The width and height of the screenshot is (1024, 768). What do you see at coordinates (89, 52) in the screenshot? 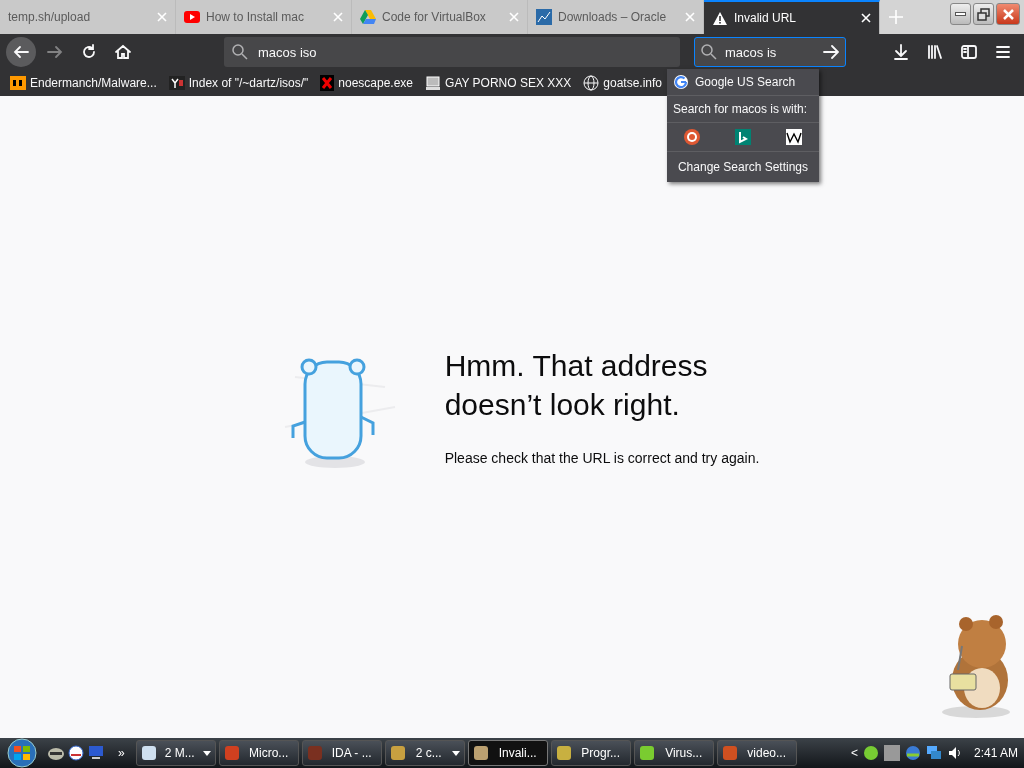
I see `reload-icon` at bounding box center [89, 52].